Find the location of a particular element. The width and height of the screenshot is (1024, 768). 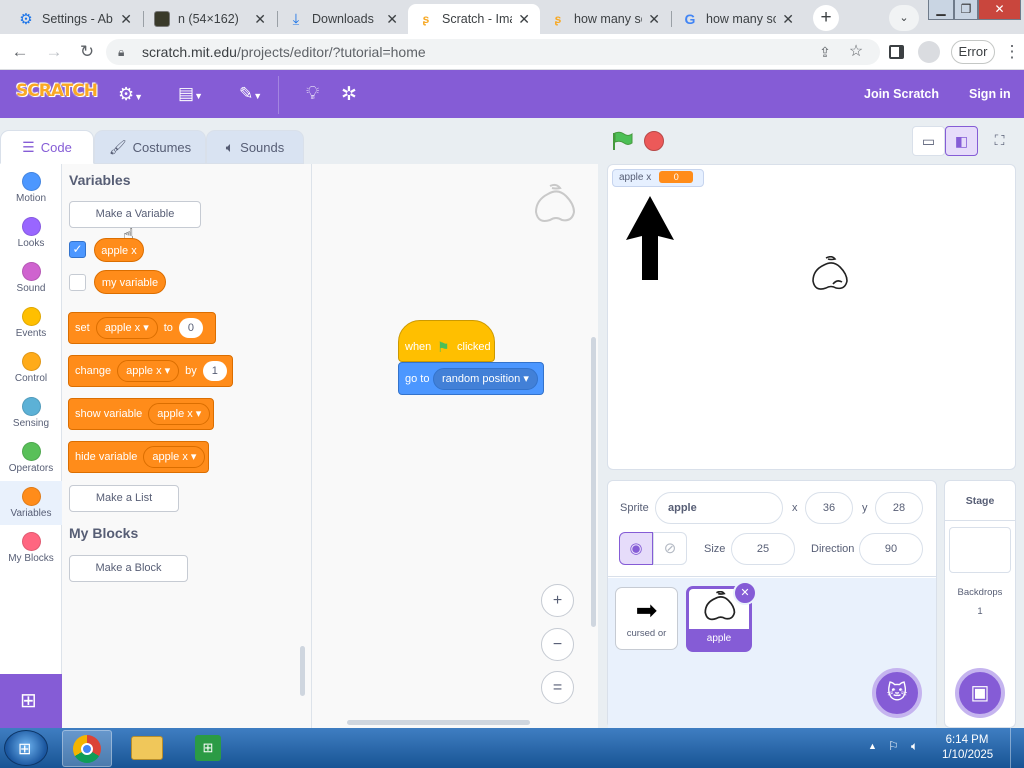

apple-sprite is located at coordinates (829, 277).